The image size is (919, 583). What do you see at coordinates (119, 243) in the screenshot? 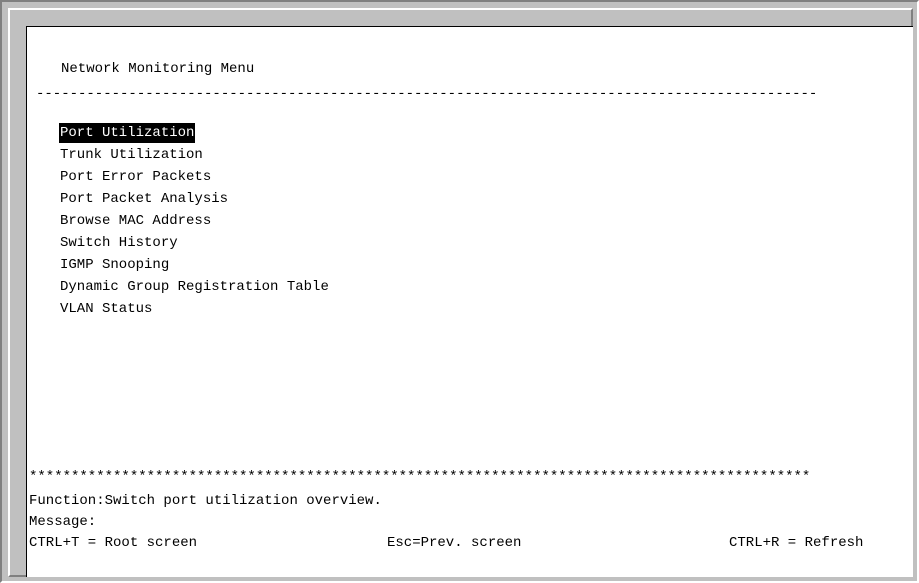
I see `menu-item-switch-history: Switch History` at bounding box center [119, 243].